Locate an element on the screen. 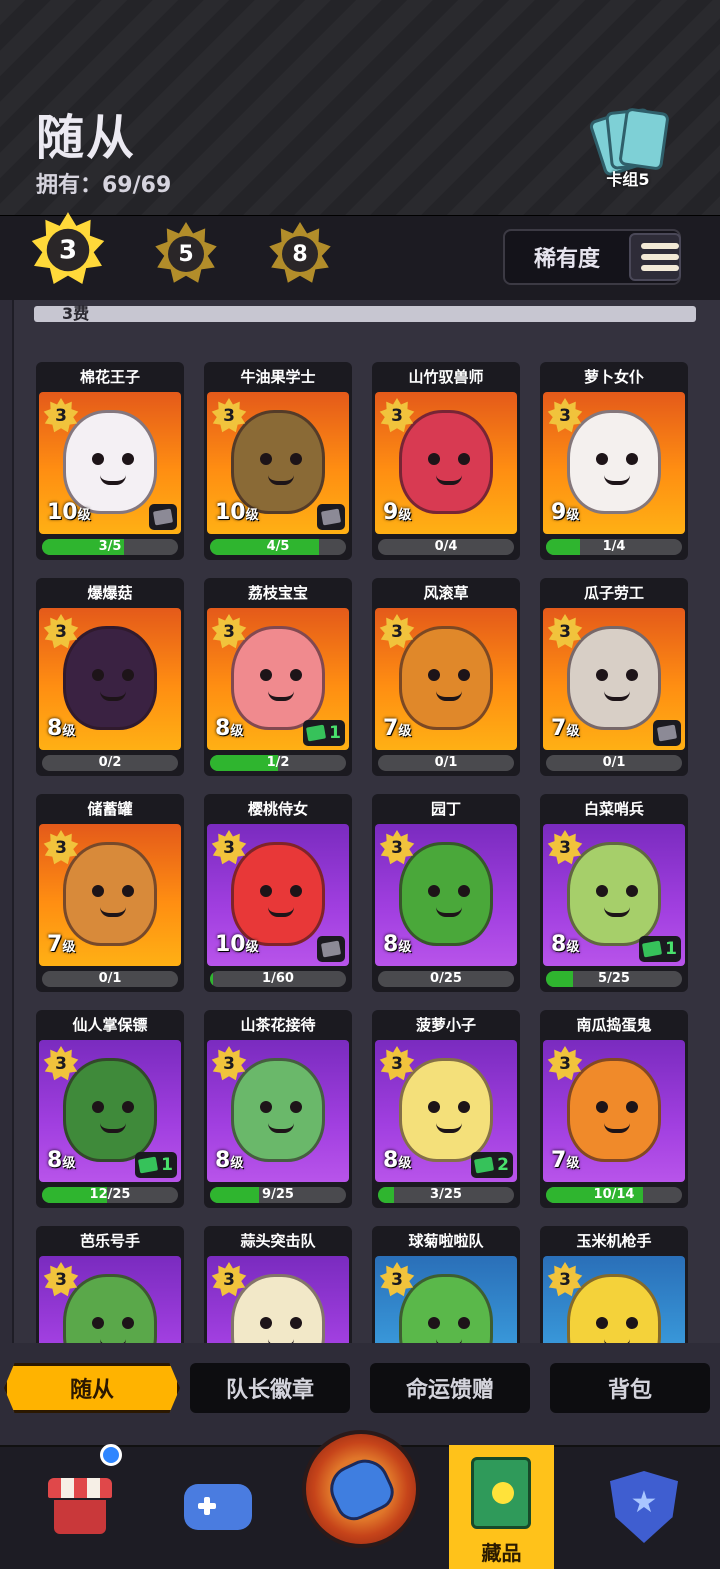 This screenshot has height=1569, width=720. rarity-sort: 稀有度 is located at coordinates (592, 257).